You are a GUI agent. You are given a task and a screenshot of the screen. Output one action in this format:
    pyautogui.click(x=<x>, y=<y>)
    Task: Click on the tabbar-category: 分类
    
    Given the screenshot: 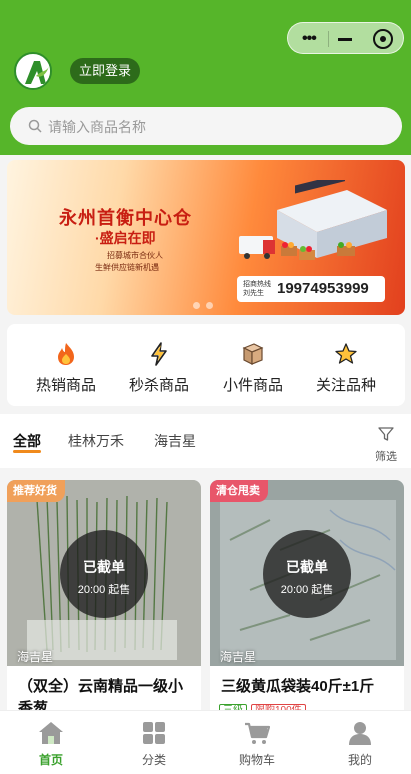 What is the action you would take?
    pyautogui.click(x=154, y=743)
    